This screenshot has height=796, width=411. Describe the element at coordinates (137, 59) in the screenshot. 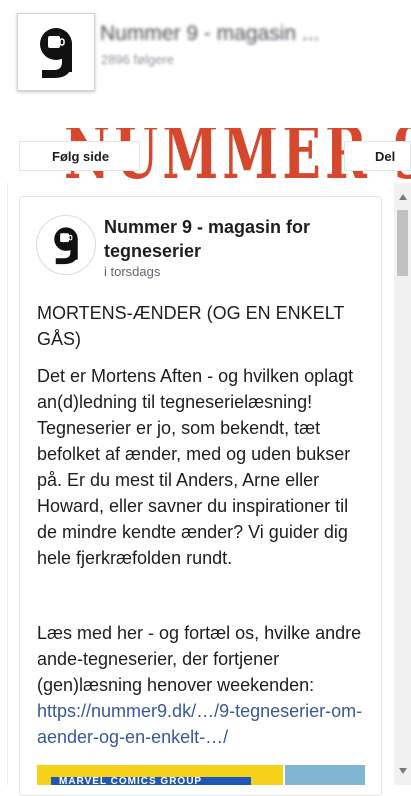

I see `follower-count: 2896 følgere` at that location.